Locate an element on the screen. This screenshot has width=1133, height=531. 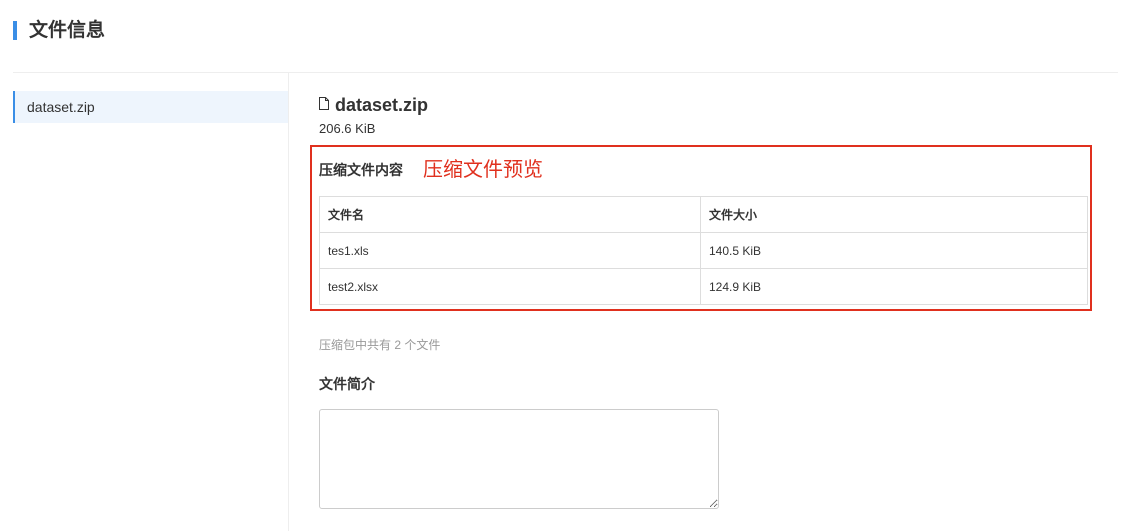
cell-filesize: 124.9 KiB is located at coordinates (894, 286).